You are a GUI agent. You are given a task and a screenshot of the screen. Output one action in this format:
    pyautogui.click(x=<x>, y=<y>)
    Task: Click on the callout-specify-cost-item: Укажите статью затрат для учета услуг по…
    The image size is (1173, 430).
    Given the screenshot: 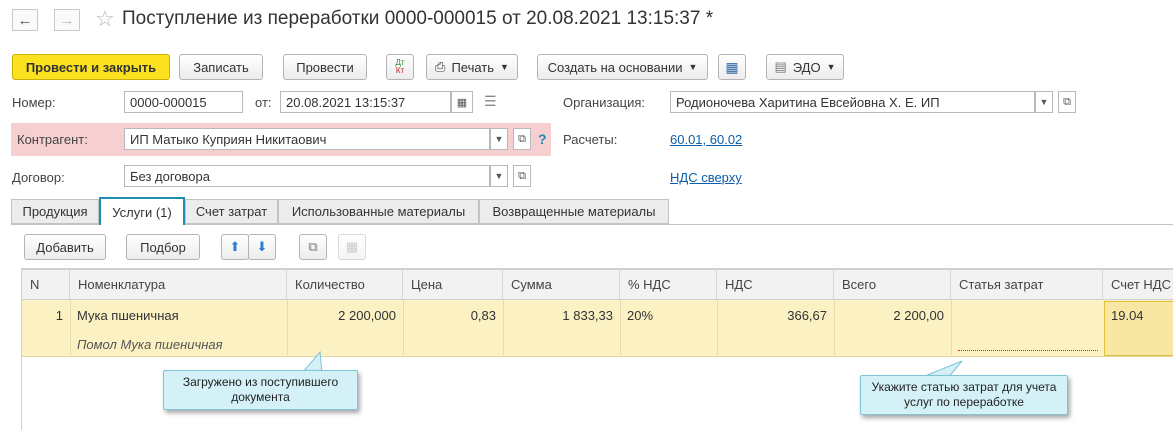 What is the action you would take?
    pyautogui.click(x=964, y=395)
    